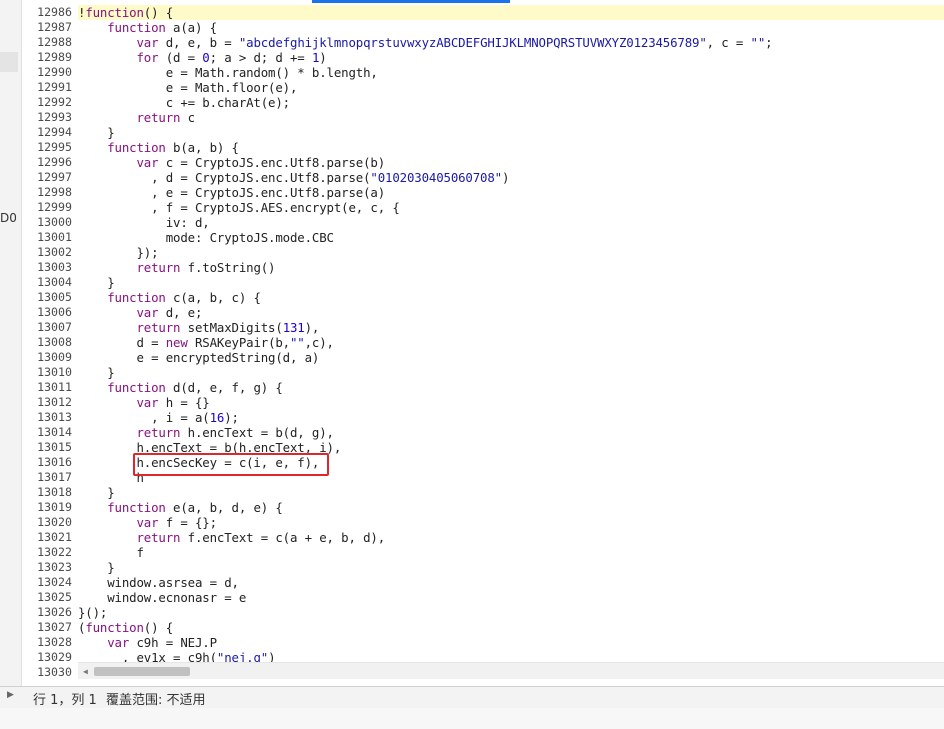 The image size is (944, 729). What do you see at coordinates (8, 218) in the screenshot?
I see `sidebar-fragment-text: D0` at bounding box center [8, 218].